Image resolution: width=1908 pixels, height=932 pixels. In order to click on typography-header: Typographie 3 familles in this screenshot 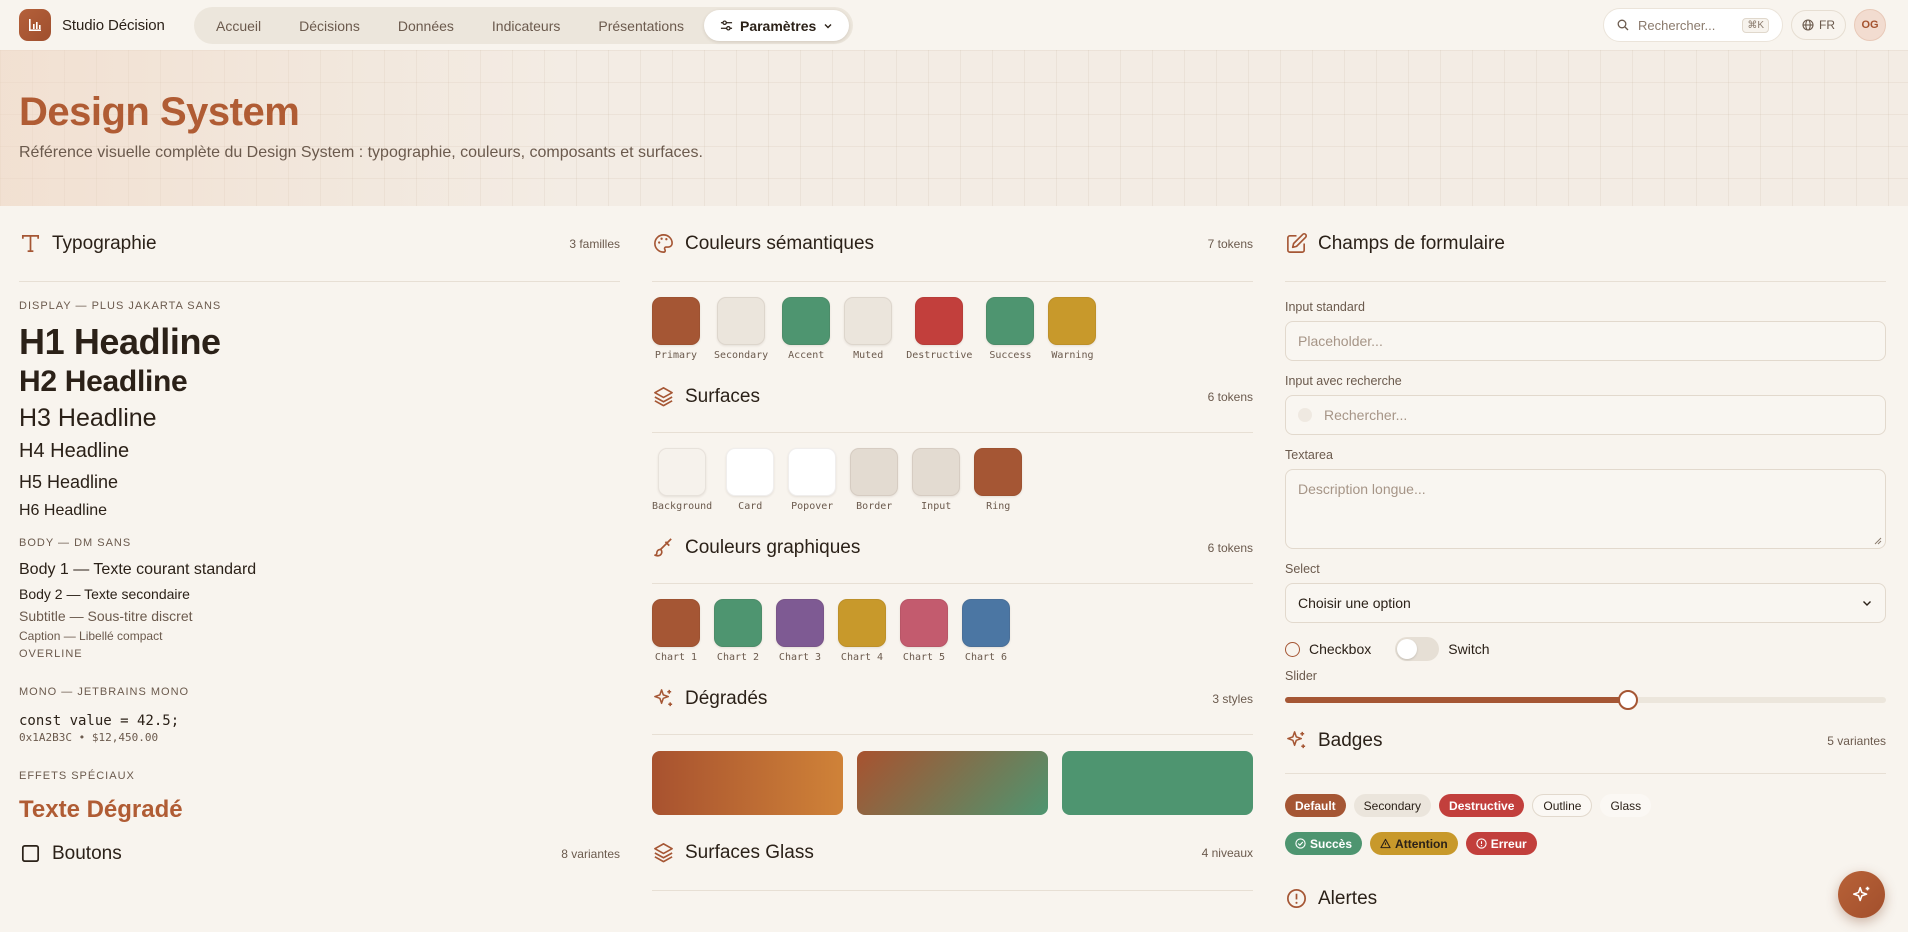, I will do `click(319, 244)`.